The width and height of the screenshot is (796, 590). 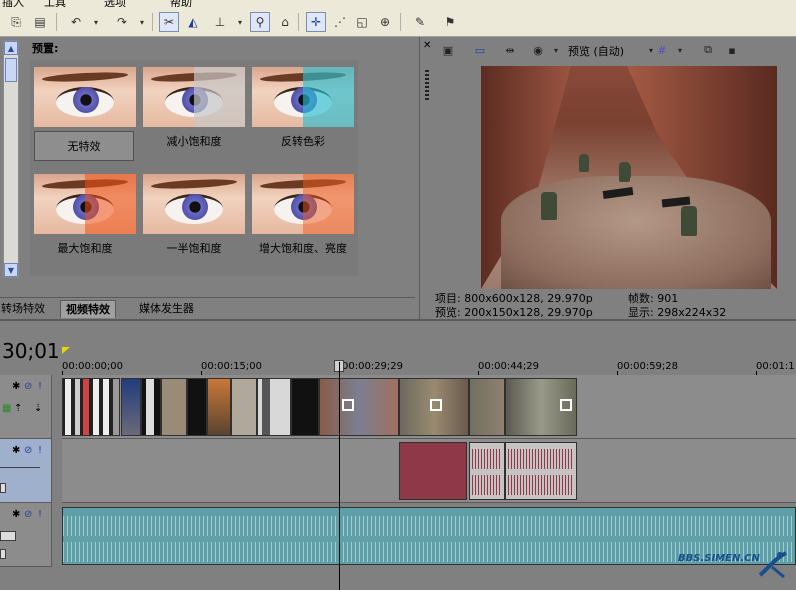 What do you see at coordinates (93, 366) in the screenshot?
I see `ruler-label: 00:00:00;00` at bounding box center [93, 366].